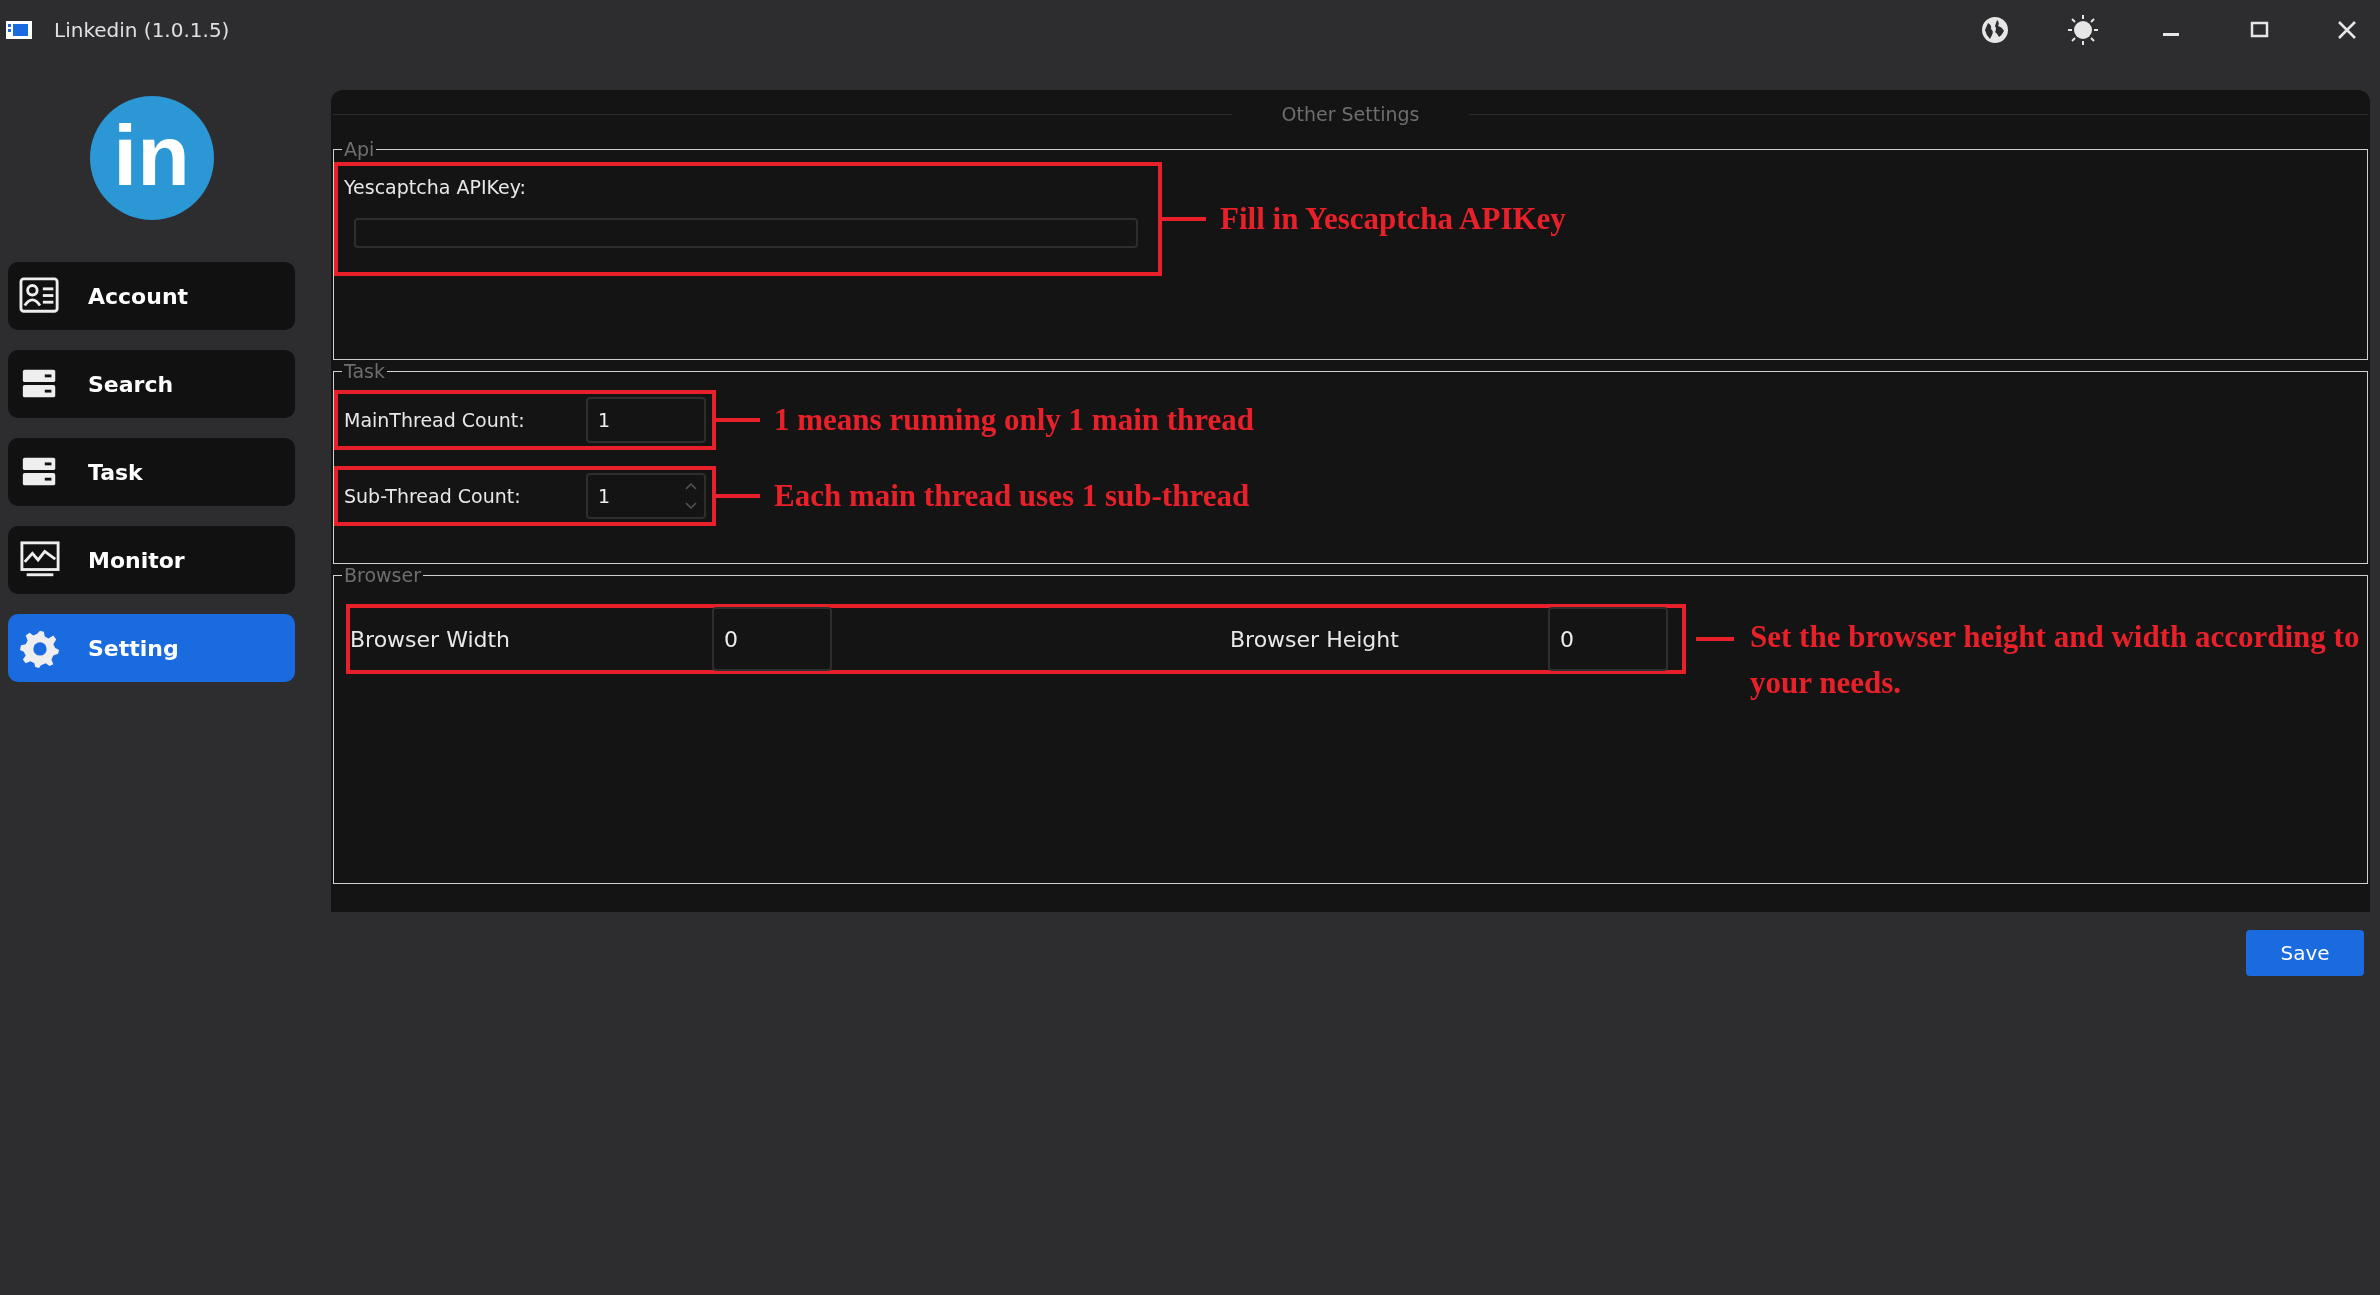 The height and width of the screenshot is (1295, 2380). Describe the element at coordinates (1393, 219) in the screenshot. I see `annotation-text: Fill in Yescaptcha APIKey` at that location.